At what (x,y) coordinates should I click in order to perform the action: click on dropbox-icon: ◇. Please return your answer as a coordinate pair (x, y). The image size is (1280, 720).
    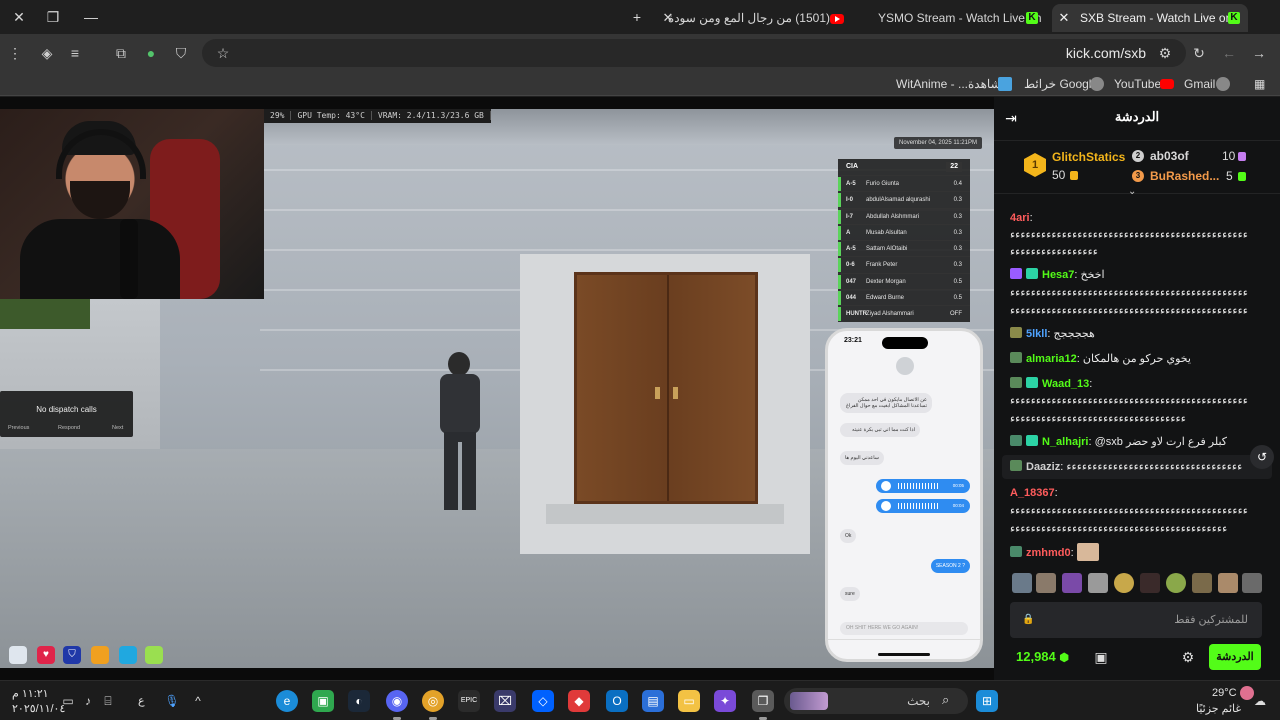
    Looking at the image, I should click on (543, 701).